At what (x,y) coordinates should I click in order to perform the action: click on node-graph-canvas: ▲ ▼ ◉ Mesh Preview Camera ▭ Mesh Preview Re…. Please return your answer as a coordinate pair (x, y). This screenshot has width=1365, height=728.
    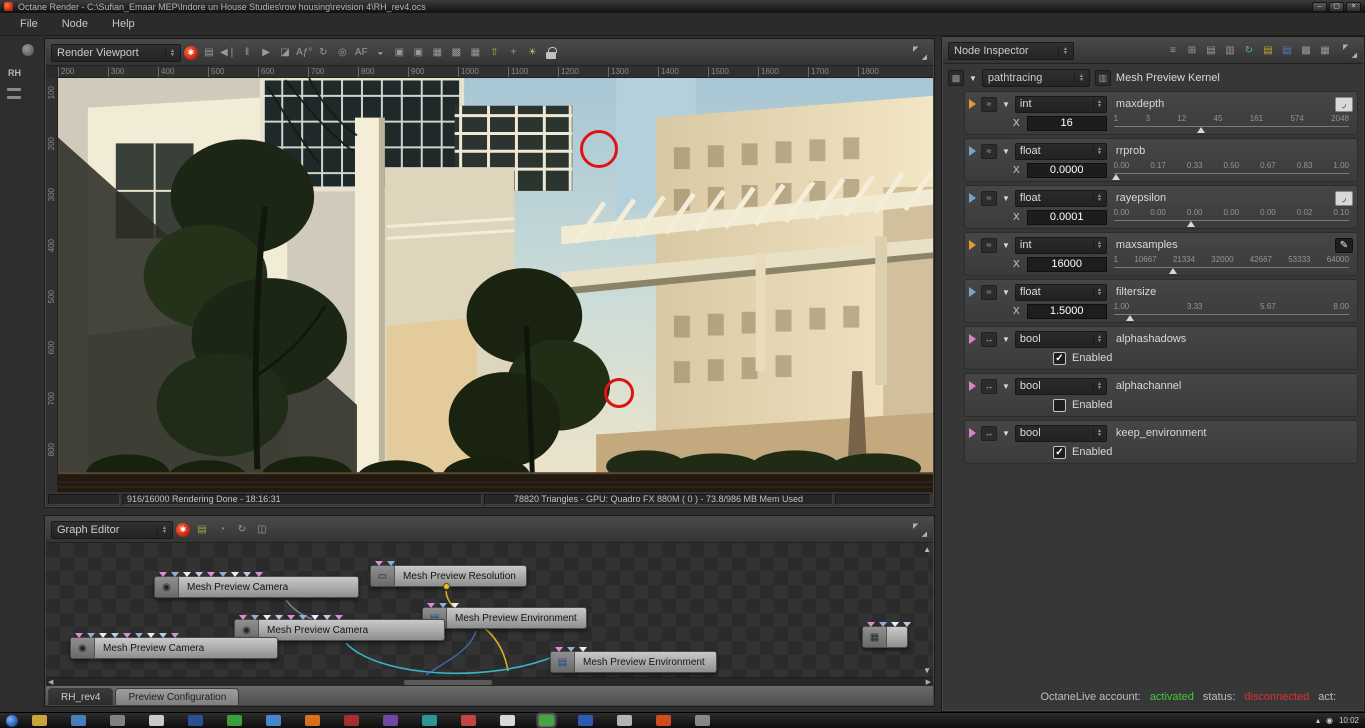
    Looking at the image, I should click on (489, 610).